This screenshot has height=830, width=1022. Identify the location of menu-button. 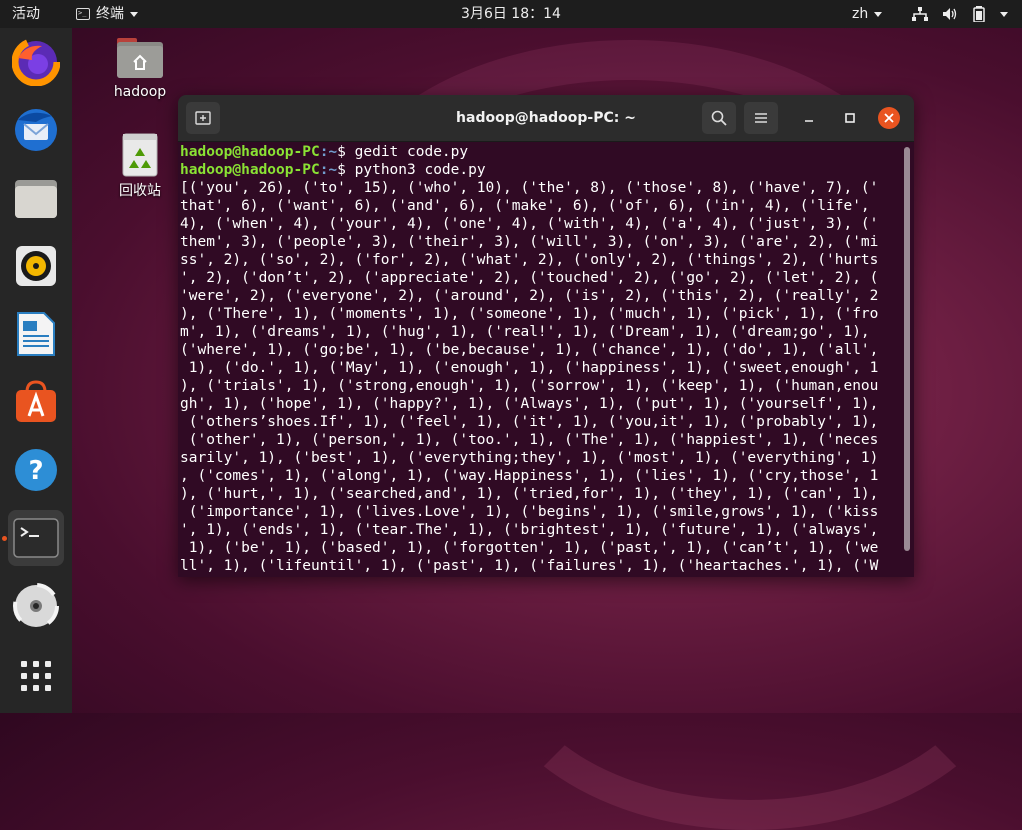
(761, 118).